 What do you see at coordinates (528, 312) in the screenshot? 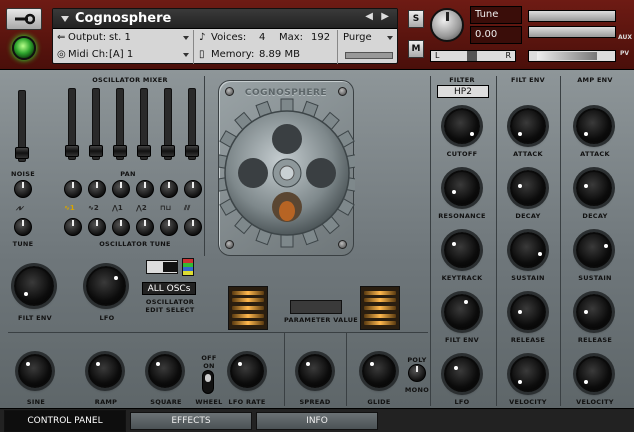
I see `filt-env-release-knob` at bounding box center [528, 312].